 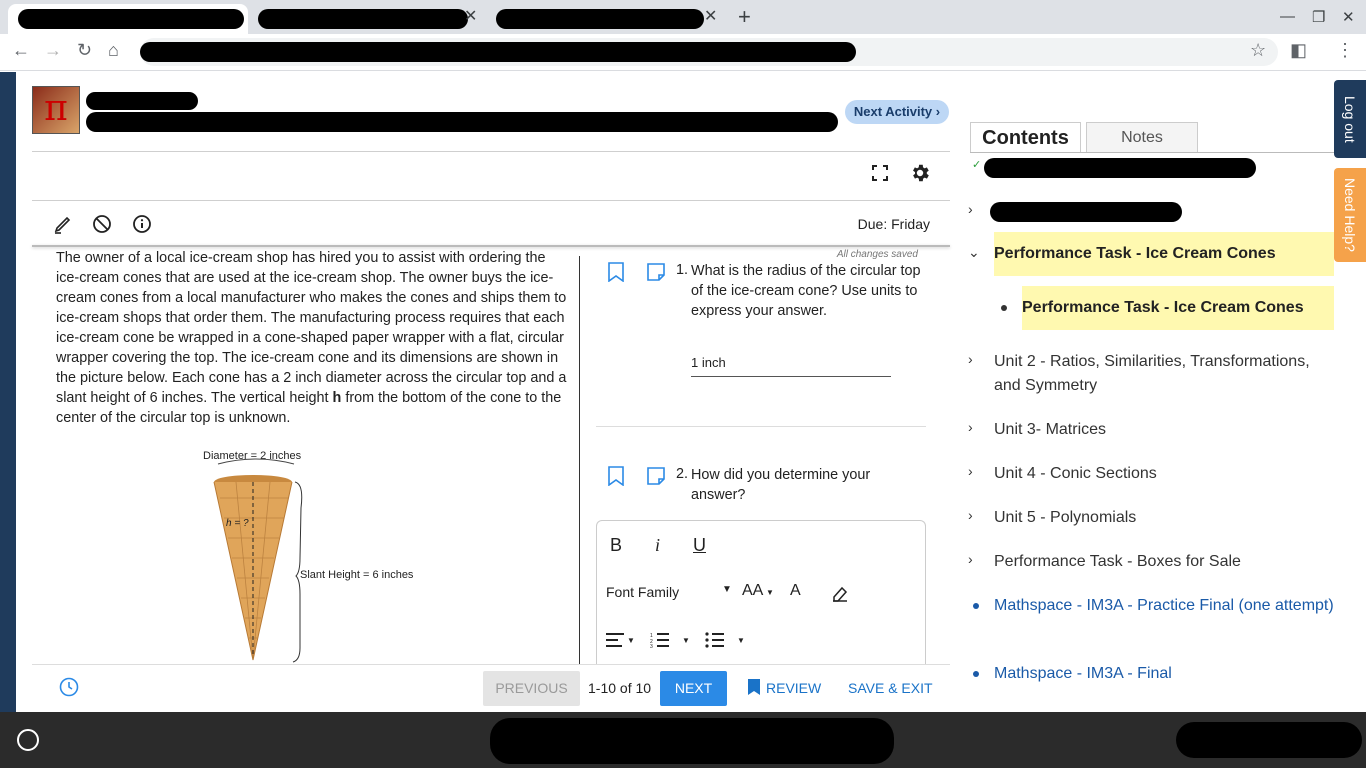 I want to click on question-number: 2., so click(x=682, y=474).